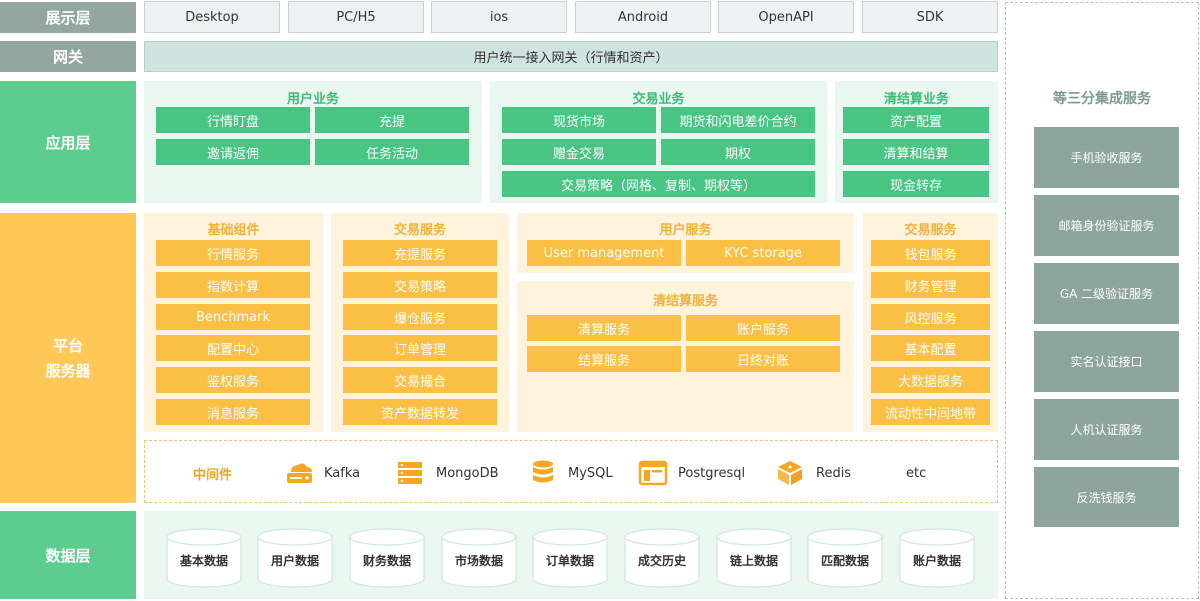 The image size is (1200, 601). Describe the element at coordinates (712, 473) in the screenshot. I see `middleware-postgresql-label: Postgresql` at that location.